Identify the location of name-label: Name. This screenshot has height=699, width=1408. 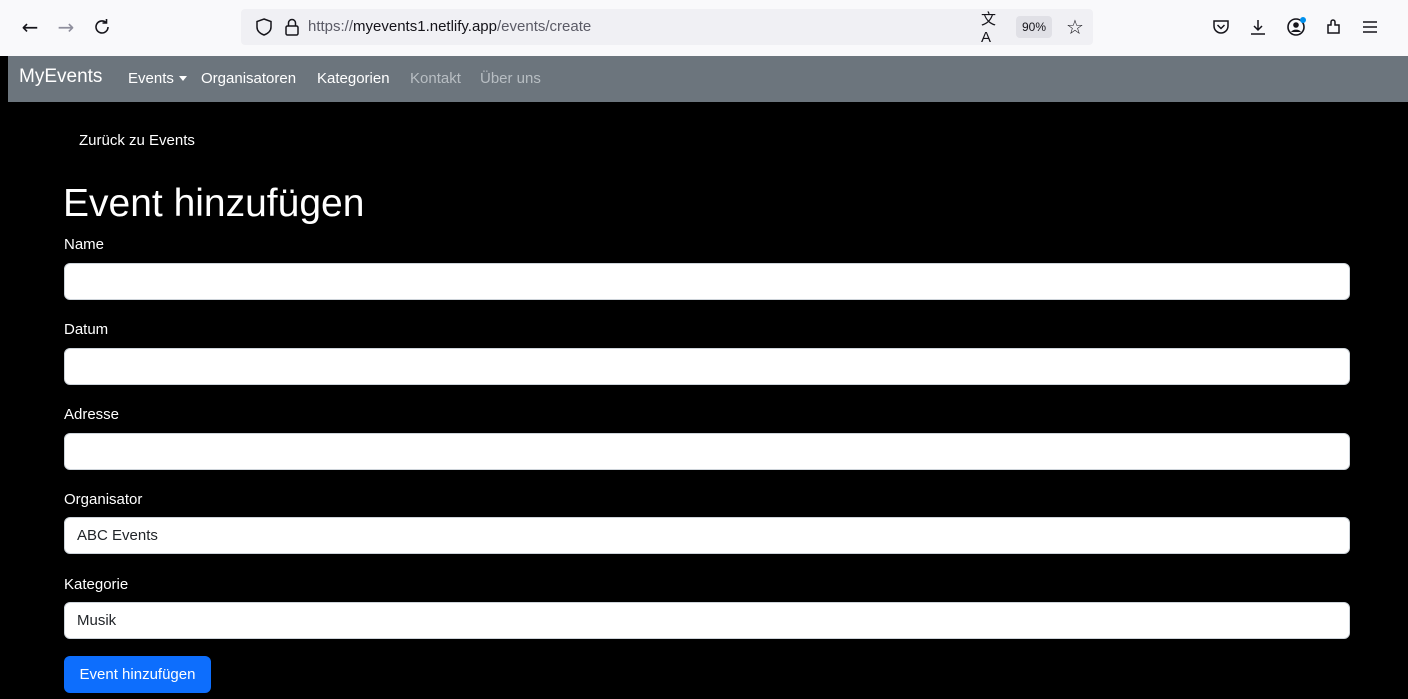
(84, 244).